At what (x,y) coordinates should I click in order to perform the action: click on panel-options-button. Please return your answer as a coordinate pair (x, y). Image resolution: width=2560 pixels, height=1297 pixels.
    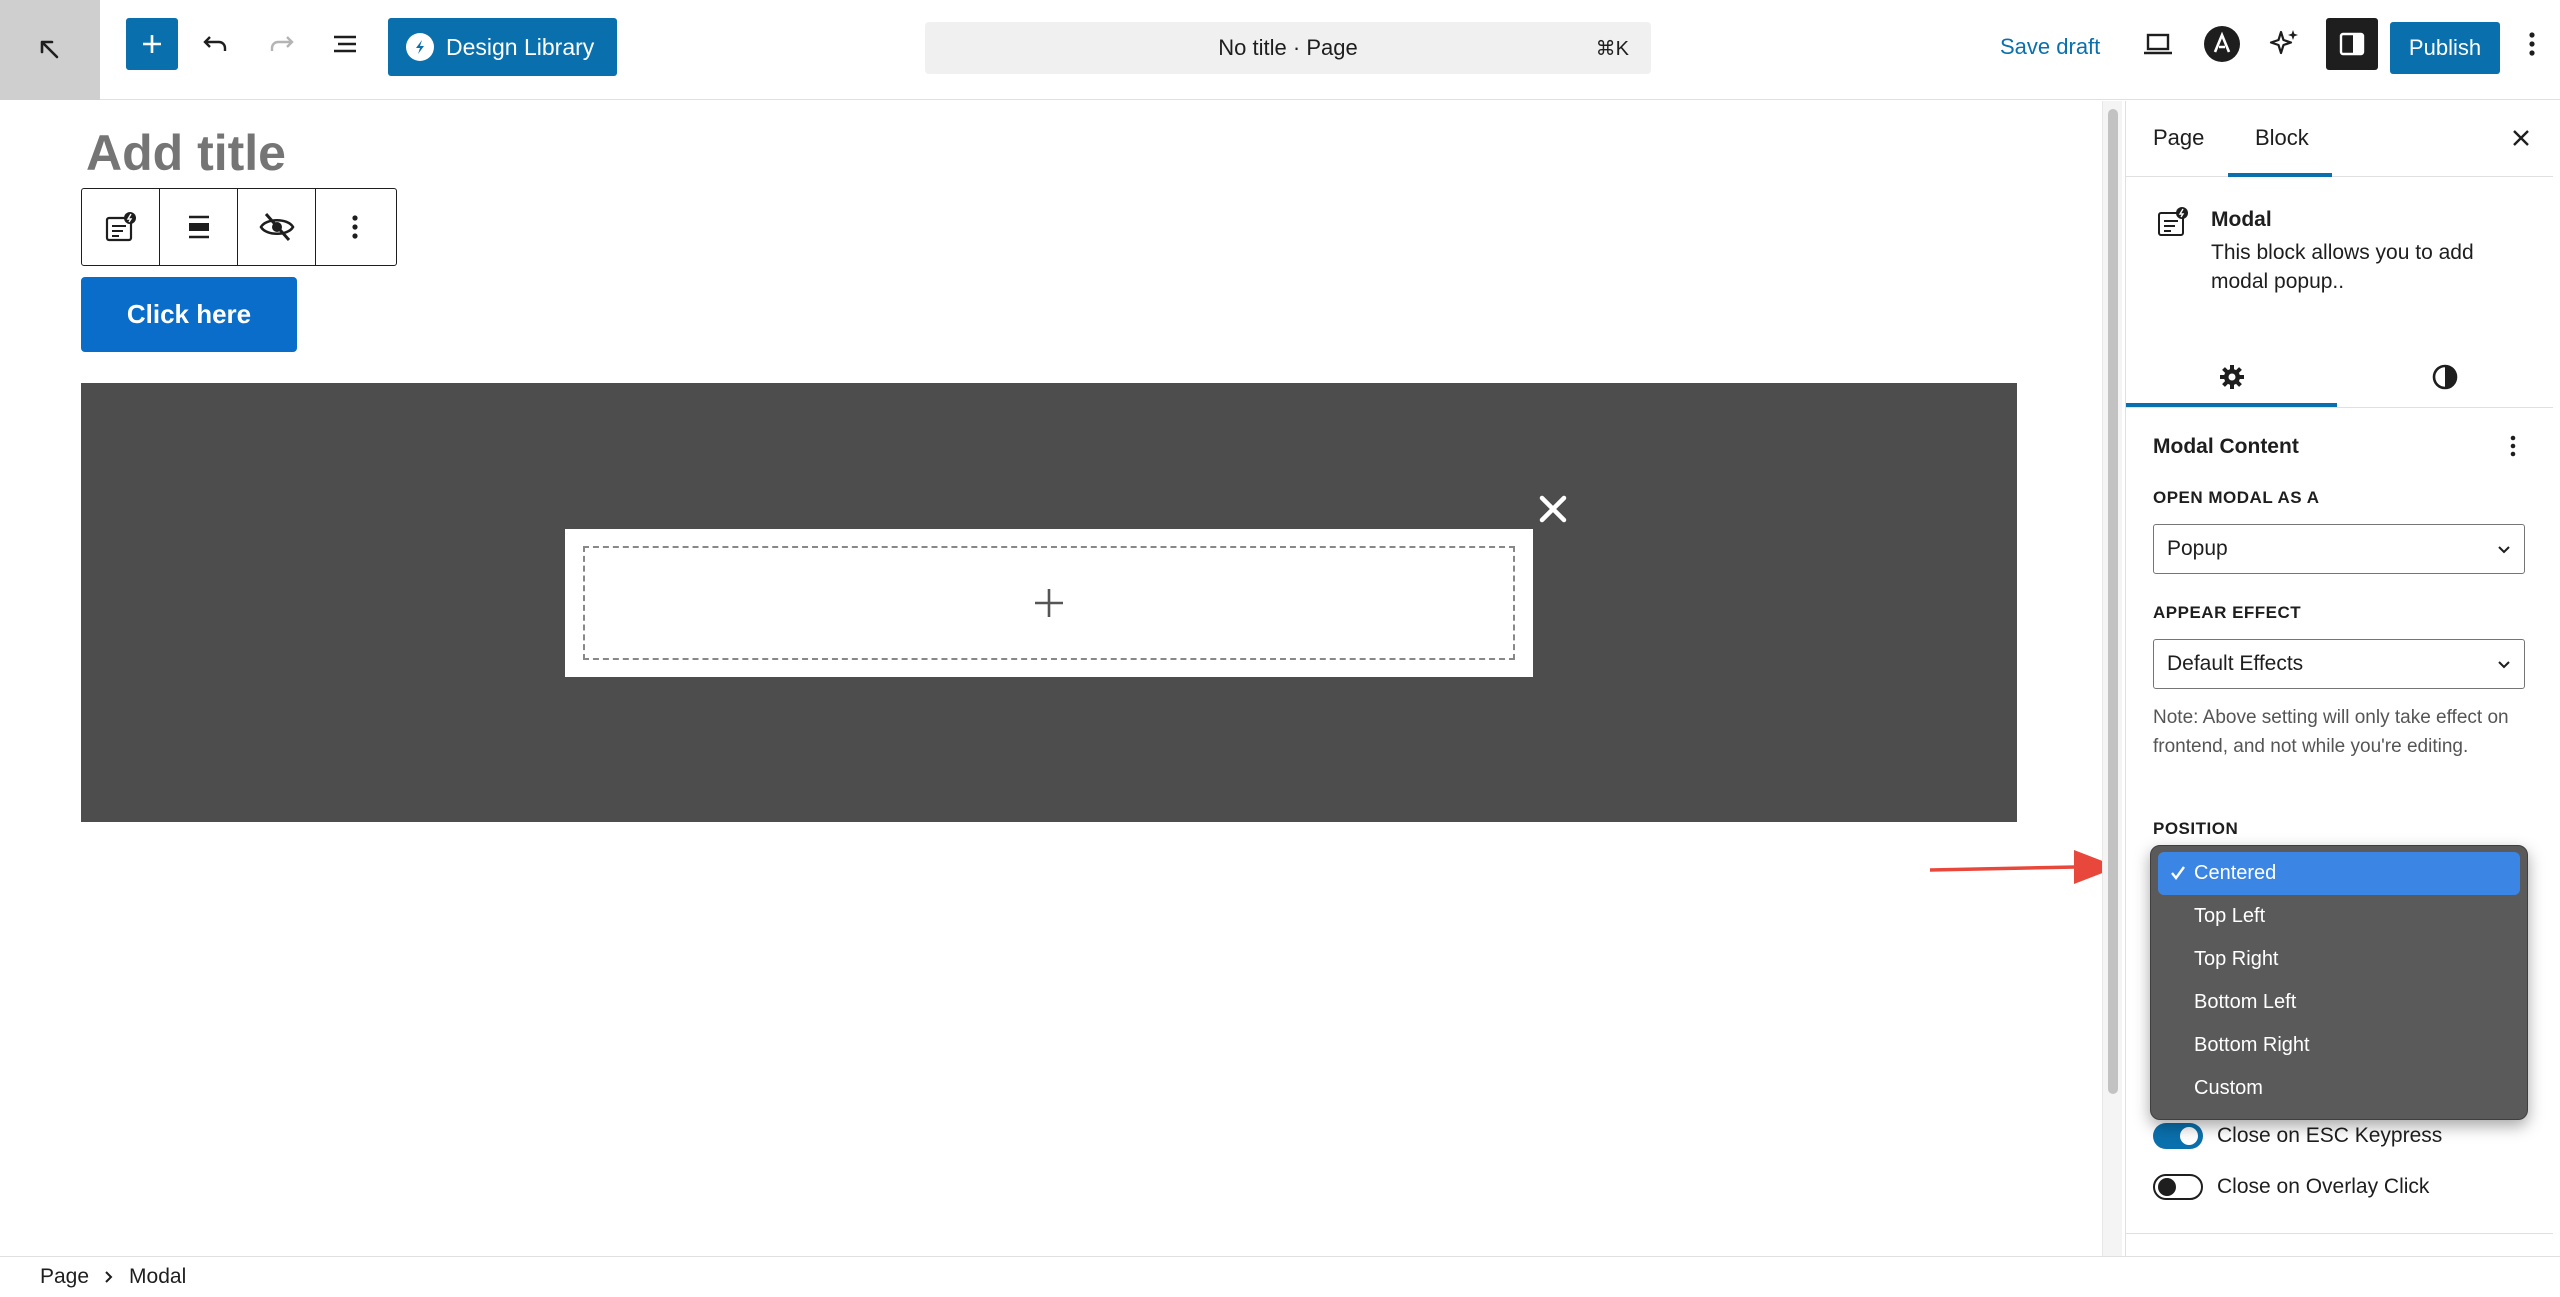
    Looking at the image, I should click on (2513, 446).